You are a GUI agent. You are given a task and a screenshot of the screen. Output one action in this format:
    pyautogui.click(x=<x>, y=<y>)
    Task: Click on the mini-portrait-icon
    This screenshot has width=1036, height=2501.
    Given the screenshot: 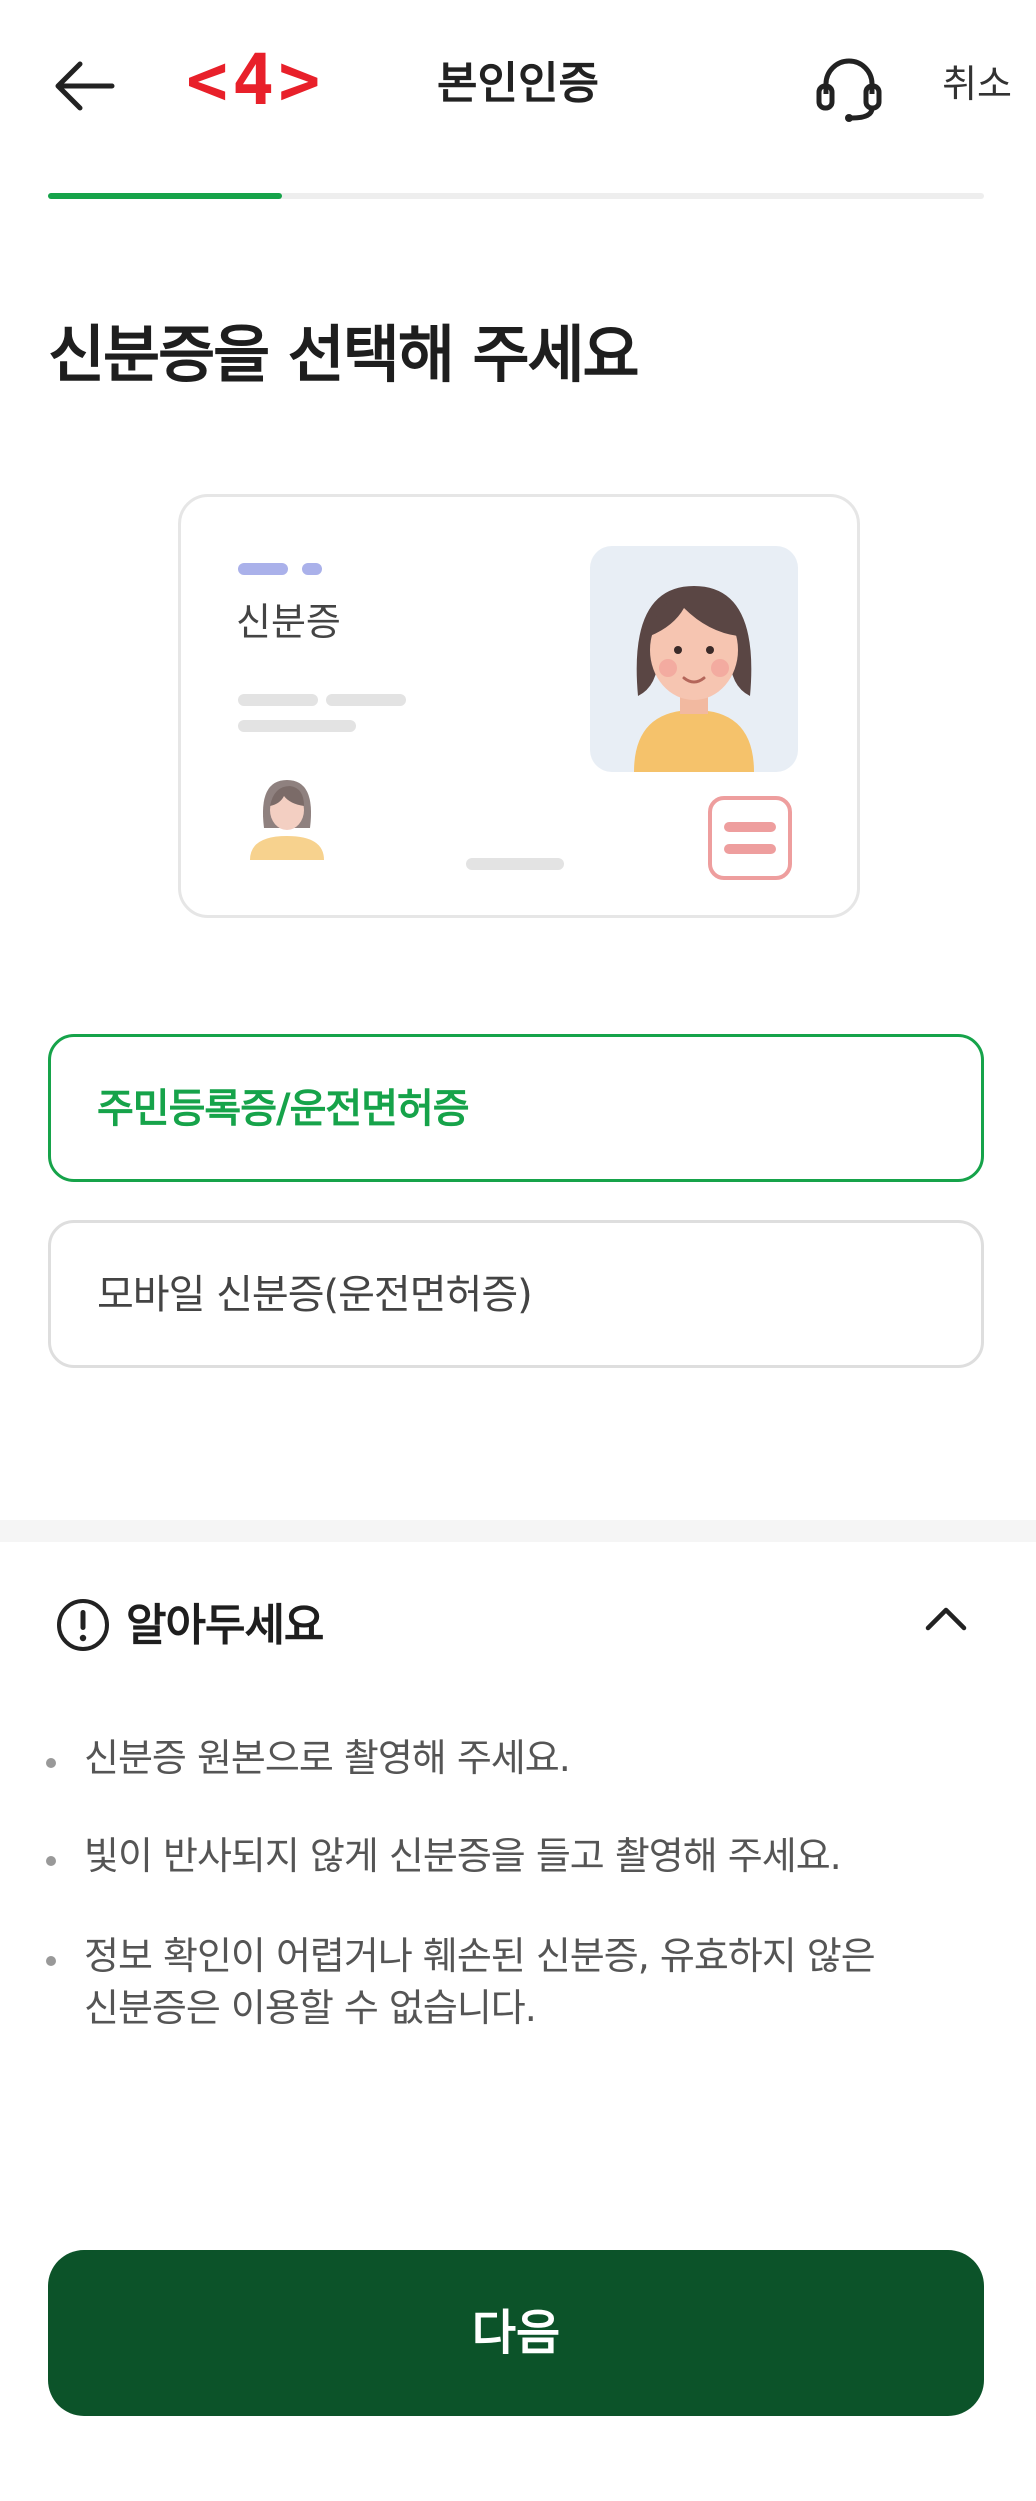 What is the action you would take?
    pyautogui.click(x=287, y=820)
    